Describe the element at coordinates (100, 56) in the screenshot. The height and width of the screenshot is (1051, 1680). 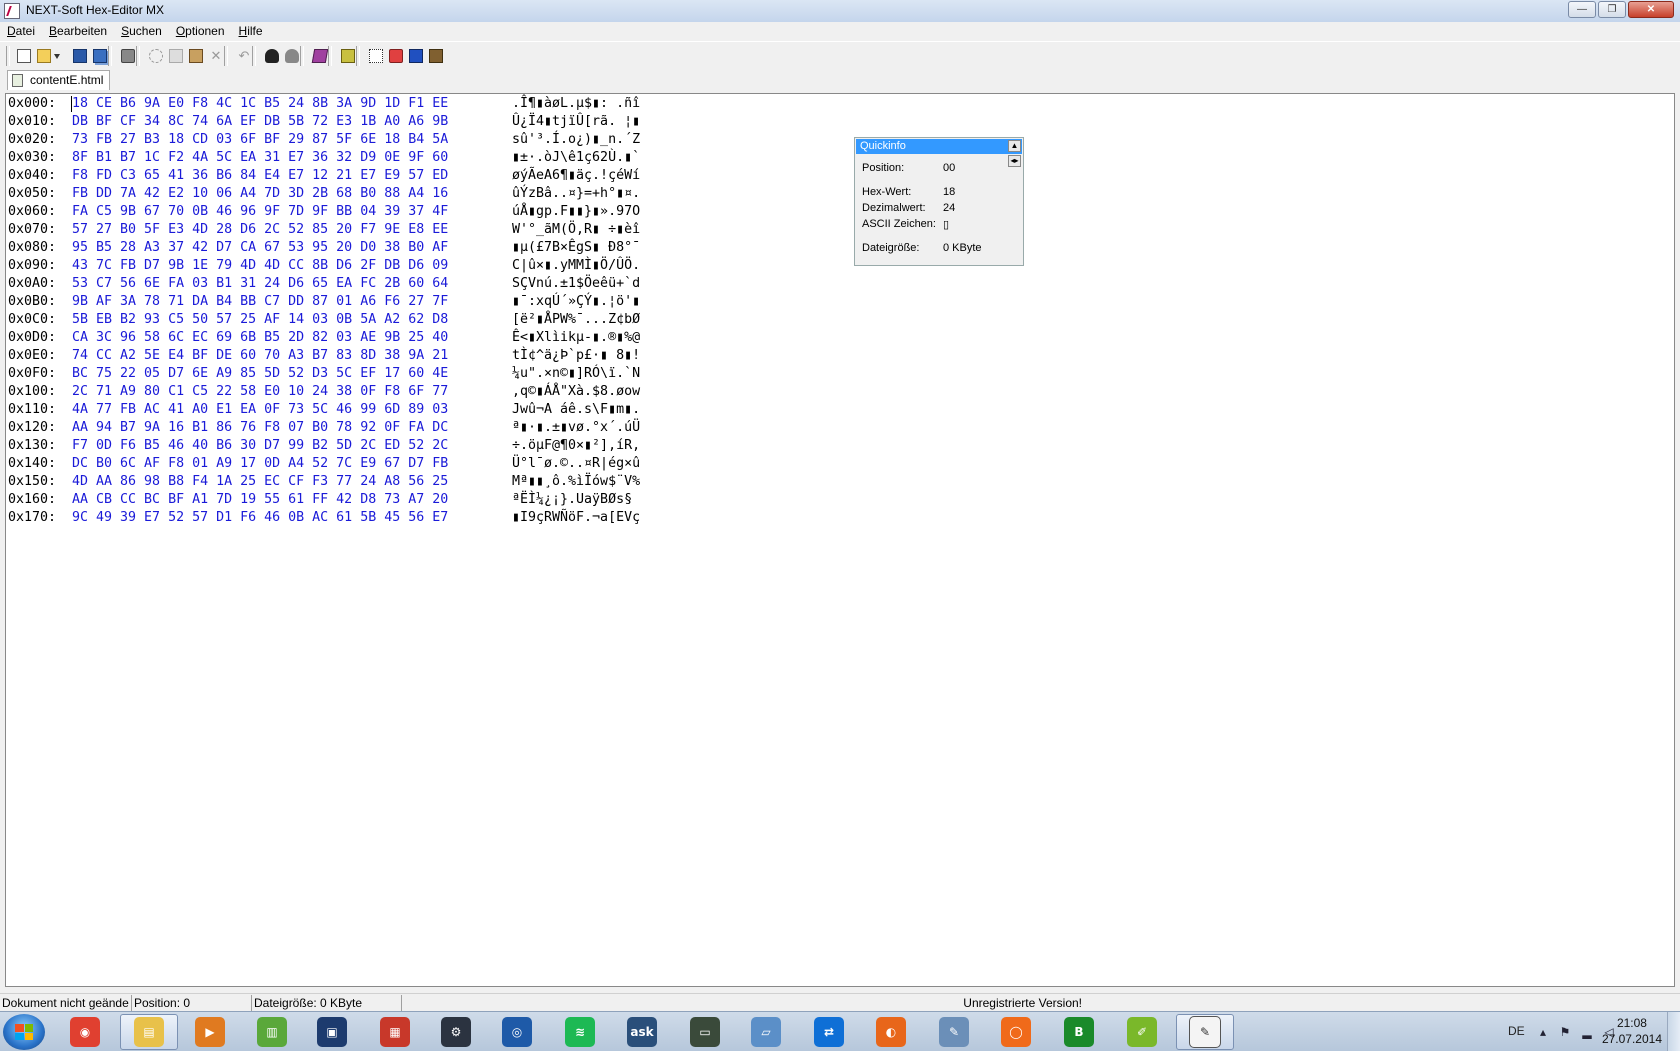
I see `save-all-button` at that location.